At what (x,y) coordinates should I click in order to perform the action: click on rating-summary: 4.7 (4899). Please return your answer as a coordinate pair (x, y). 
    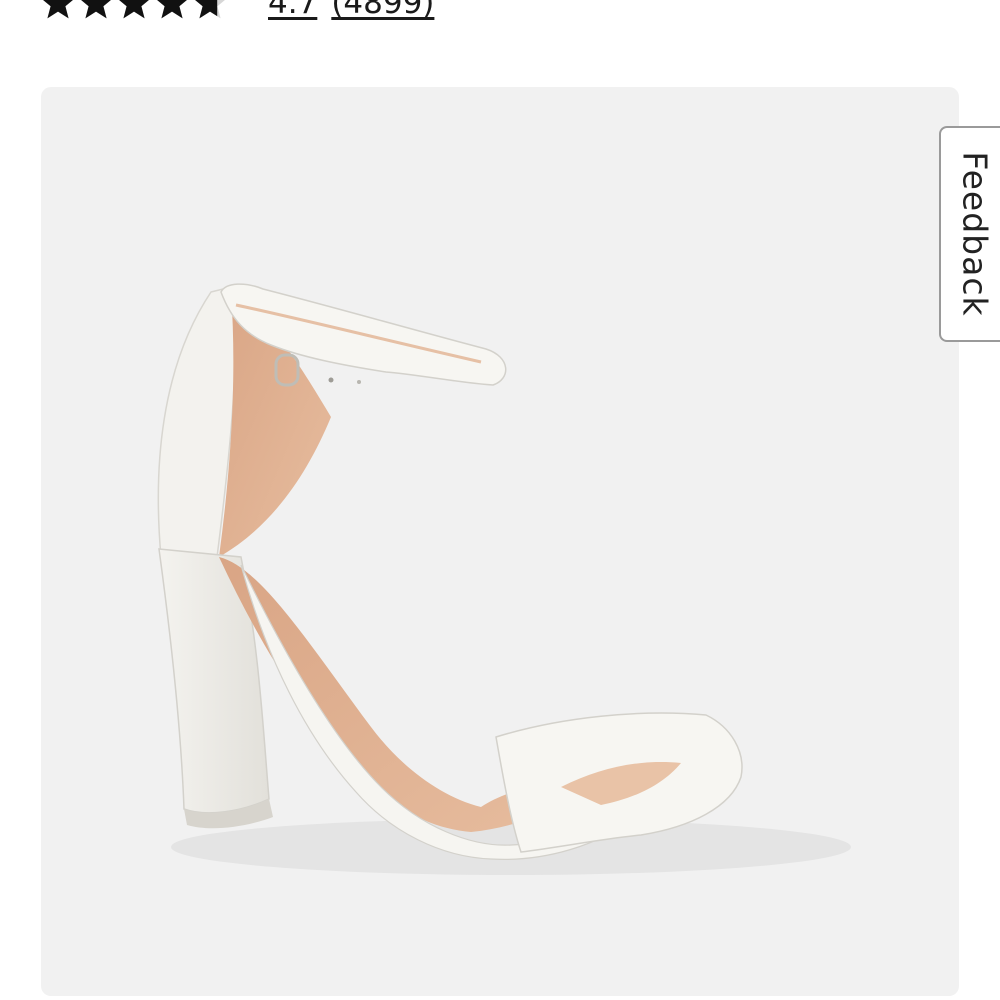
    Looking at the image, I should click on (351, 10).